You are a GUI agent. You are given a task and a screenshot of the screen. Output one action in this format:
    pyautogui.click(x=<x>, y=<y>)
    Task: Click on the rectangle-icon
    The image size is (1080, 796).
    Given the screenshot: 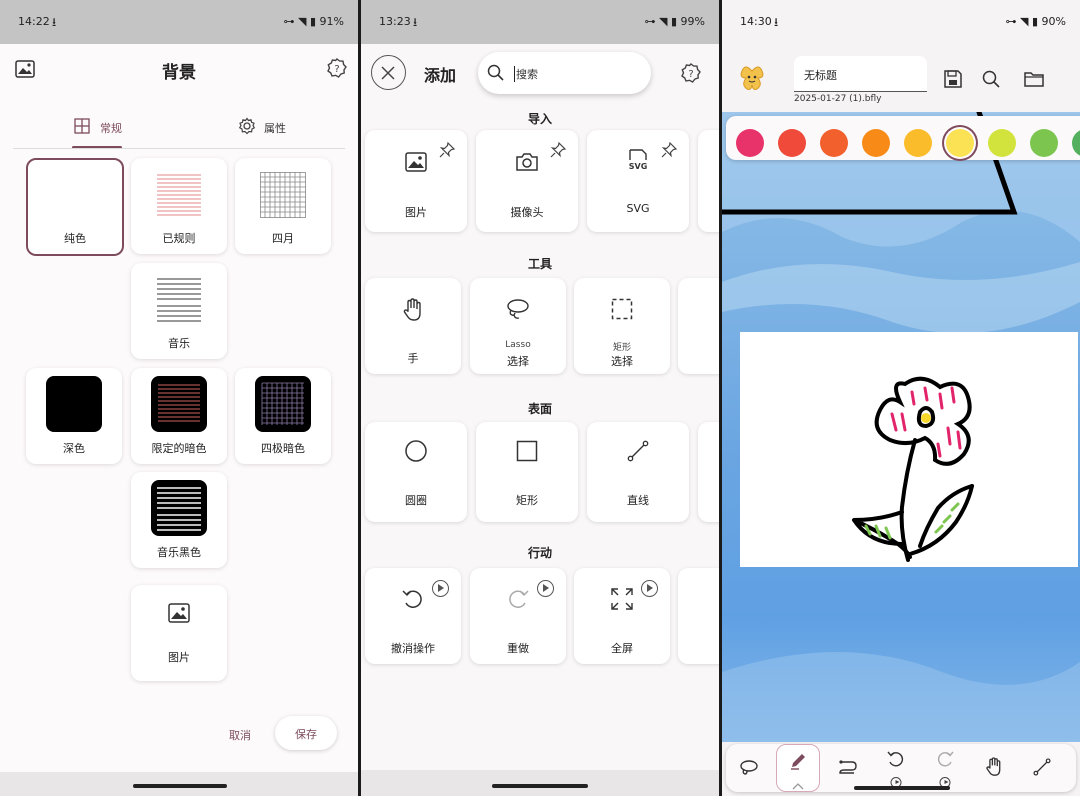 What is the action you would take?
    pyautogui.click(x=527, y=451)
    